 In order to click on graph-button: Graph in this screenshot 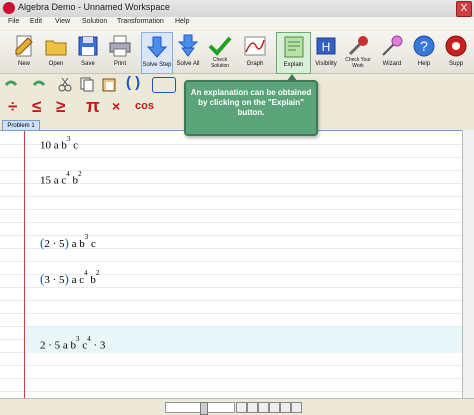, I will do `click(255, 52)`.